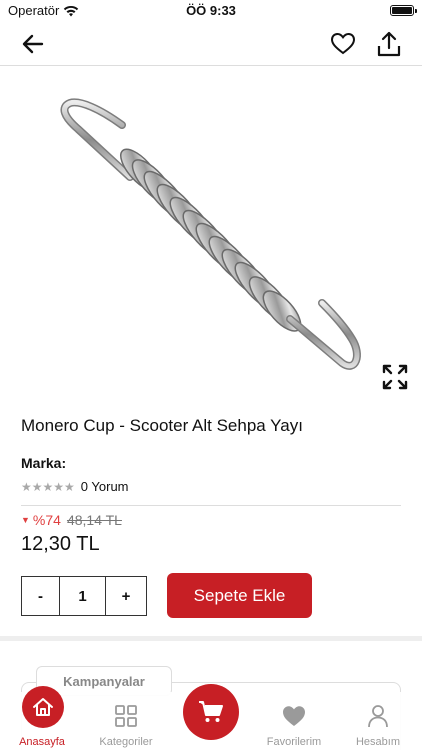 The image size is (422, 750). I want to click on divider, so click(211, 505).